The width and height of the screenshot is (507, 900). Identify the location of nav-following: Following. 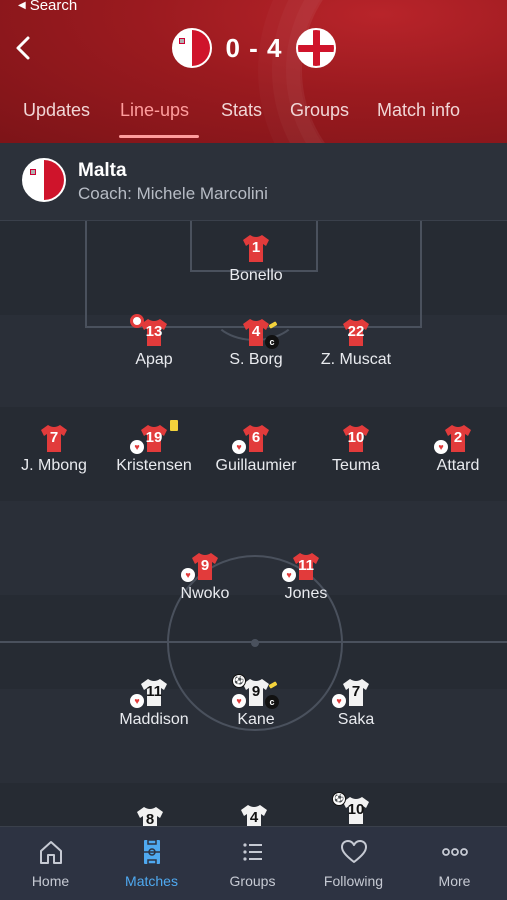
(353, 863).